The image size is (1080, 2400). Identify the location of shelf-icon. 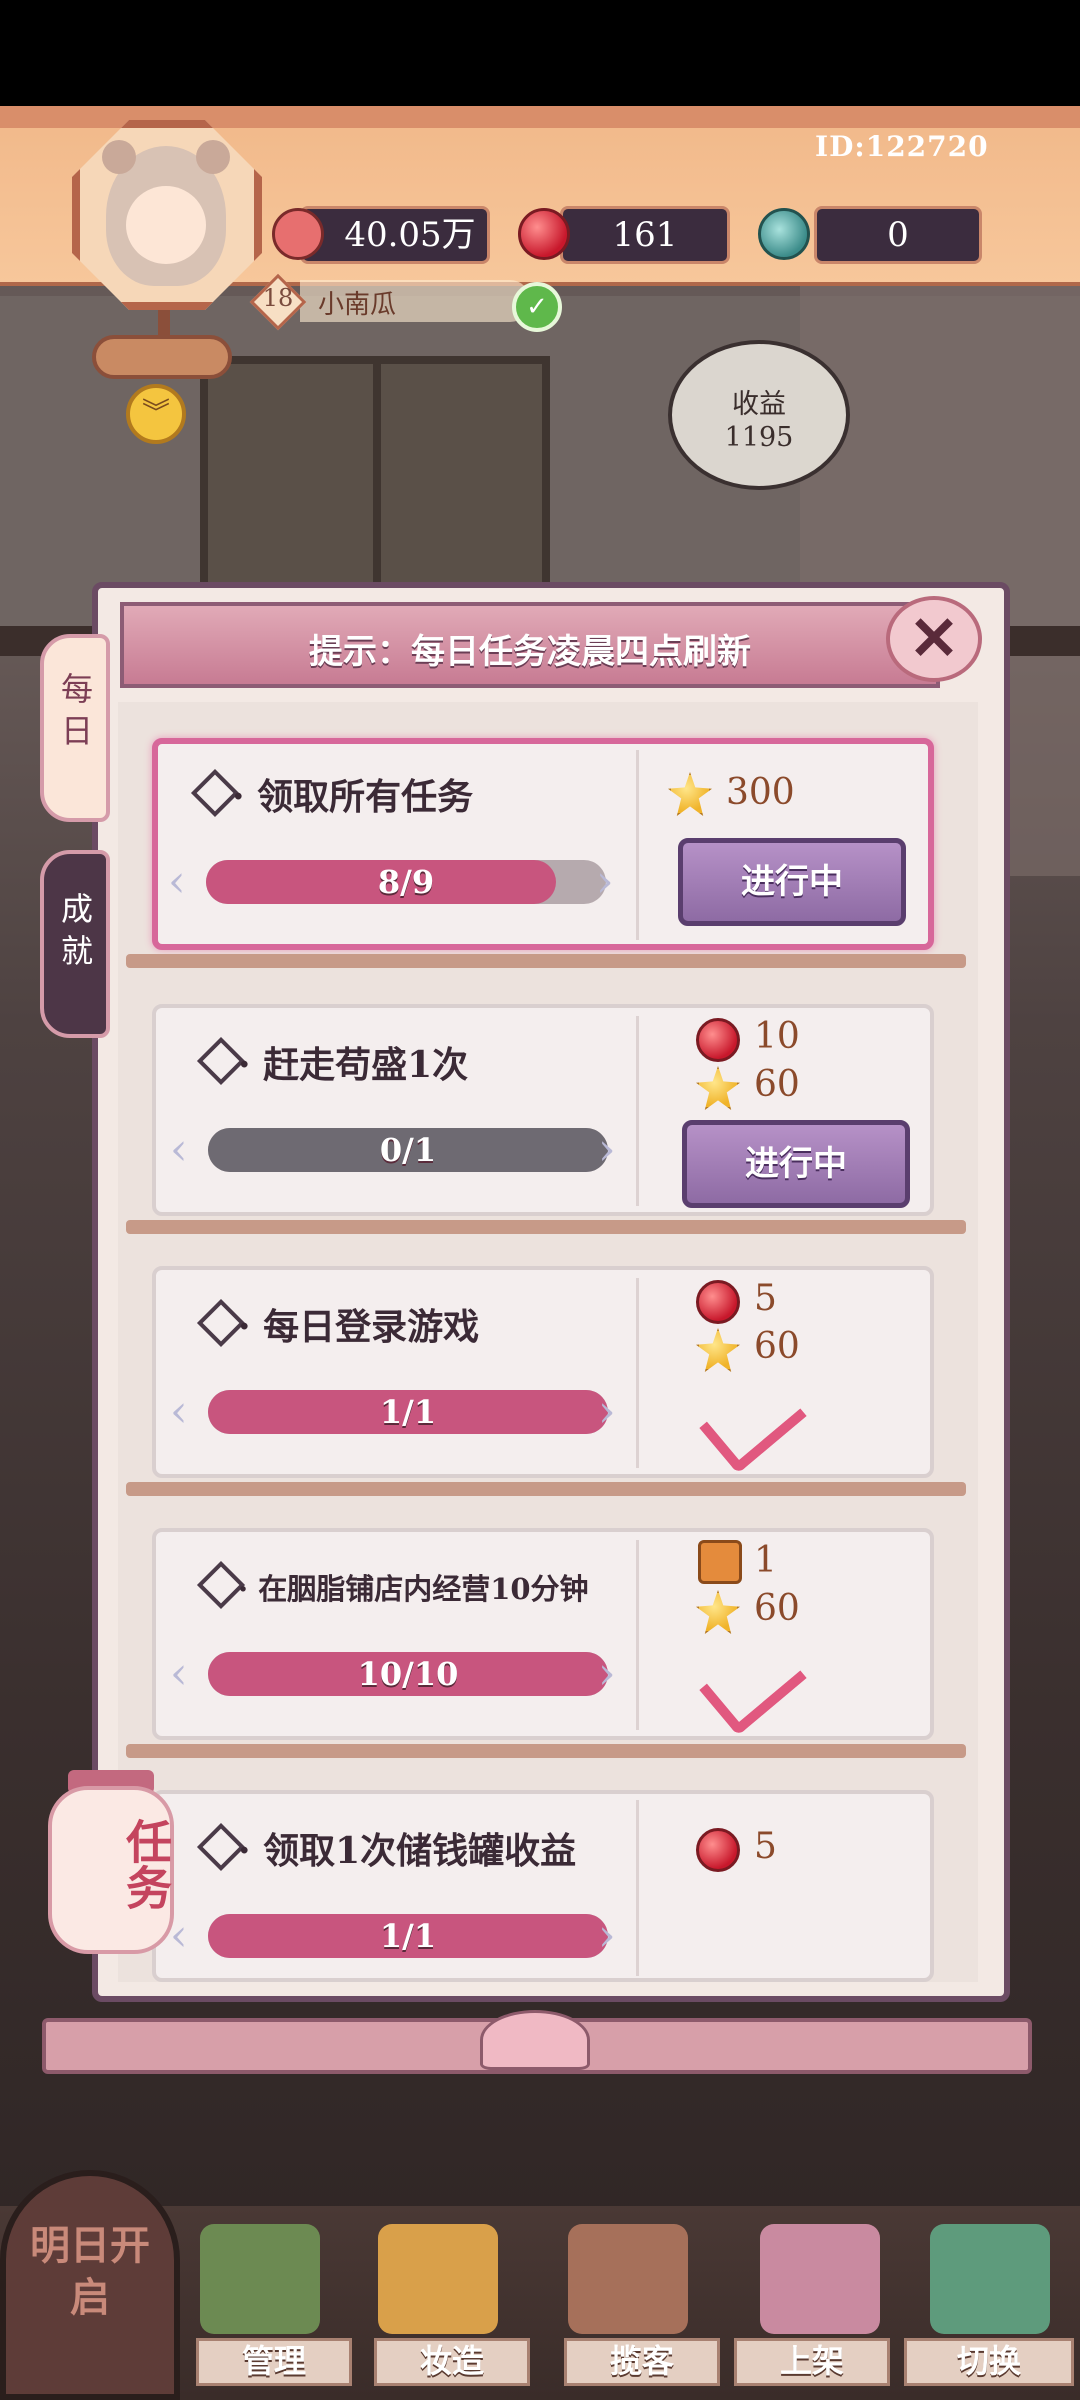
(820, 2279).